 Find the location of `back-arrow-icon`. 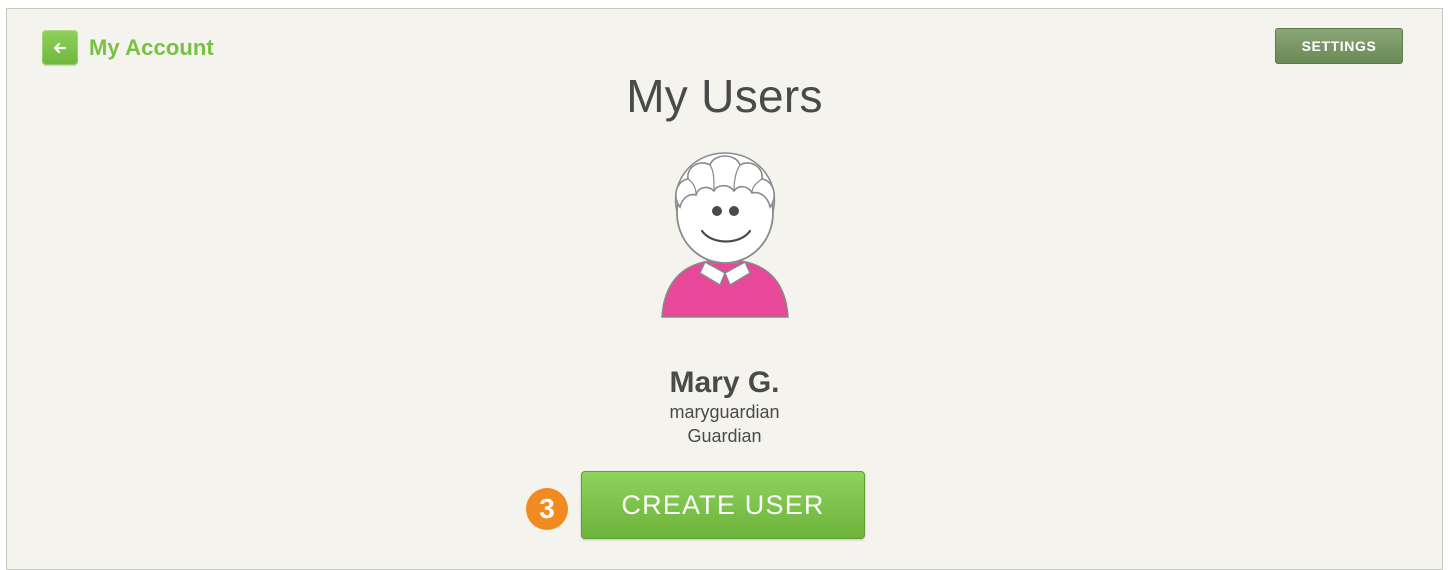

back-arrow-icon is located at coordinates (60, 47).